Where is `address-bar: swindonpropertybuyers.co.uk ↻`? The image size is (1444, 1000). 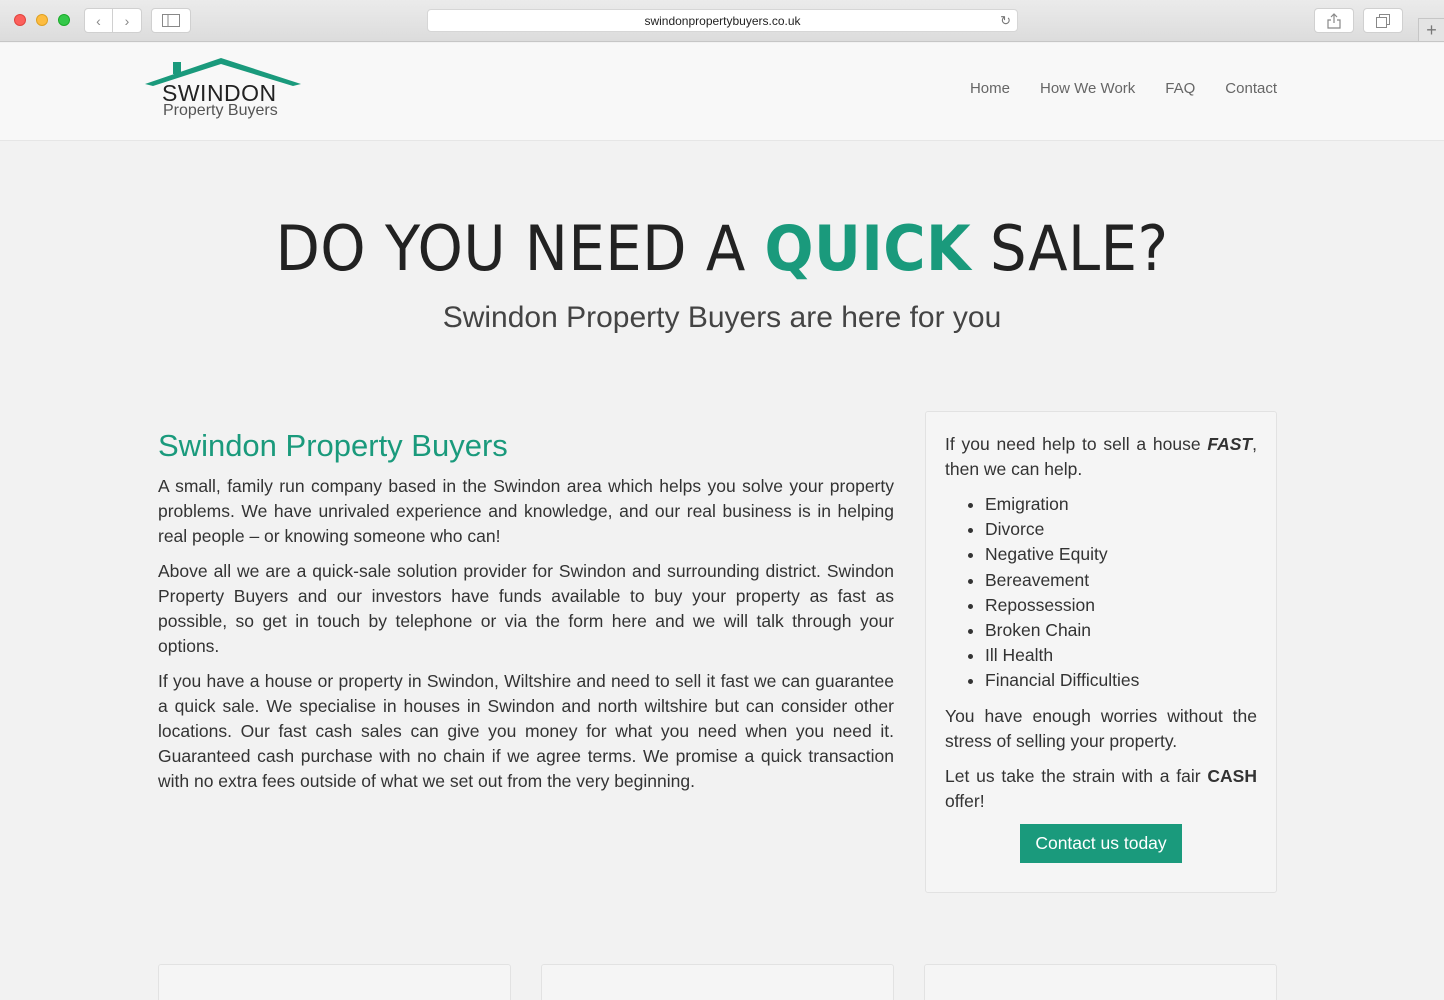
address-bar: swindonpropertybuyers.co.uk ↻ is located at coordinates (722, 20).